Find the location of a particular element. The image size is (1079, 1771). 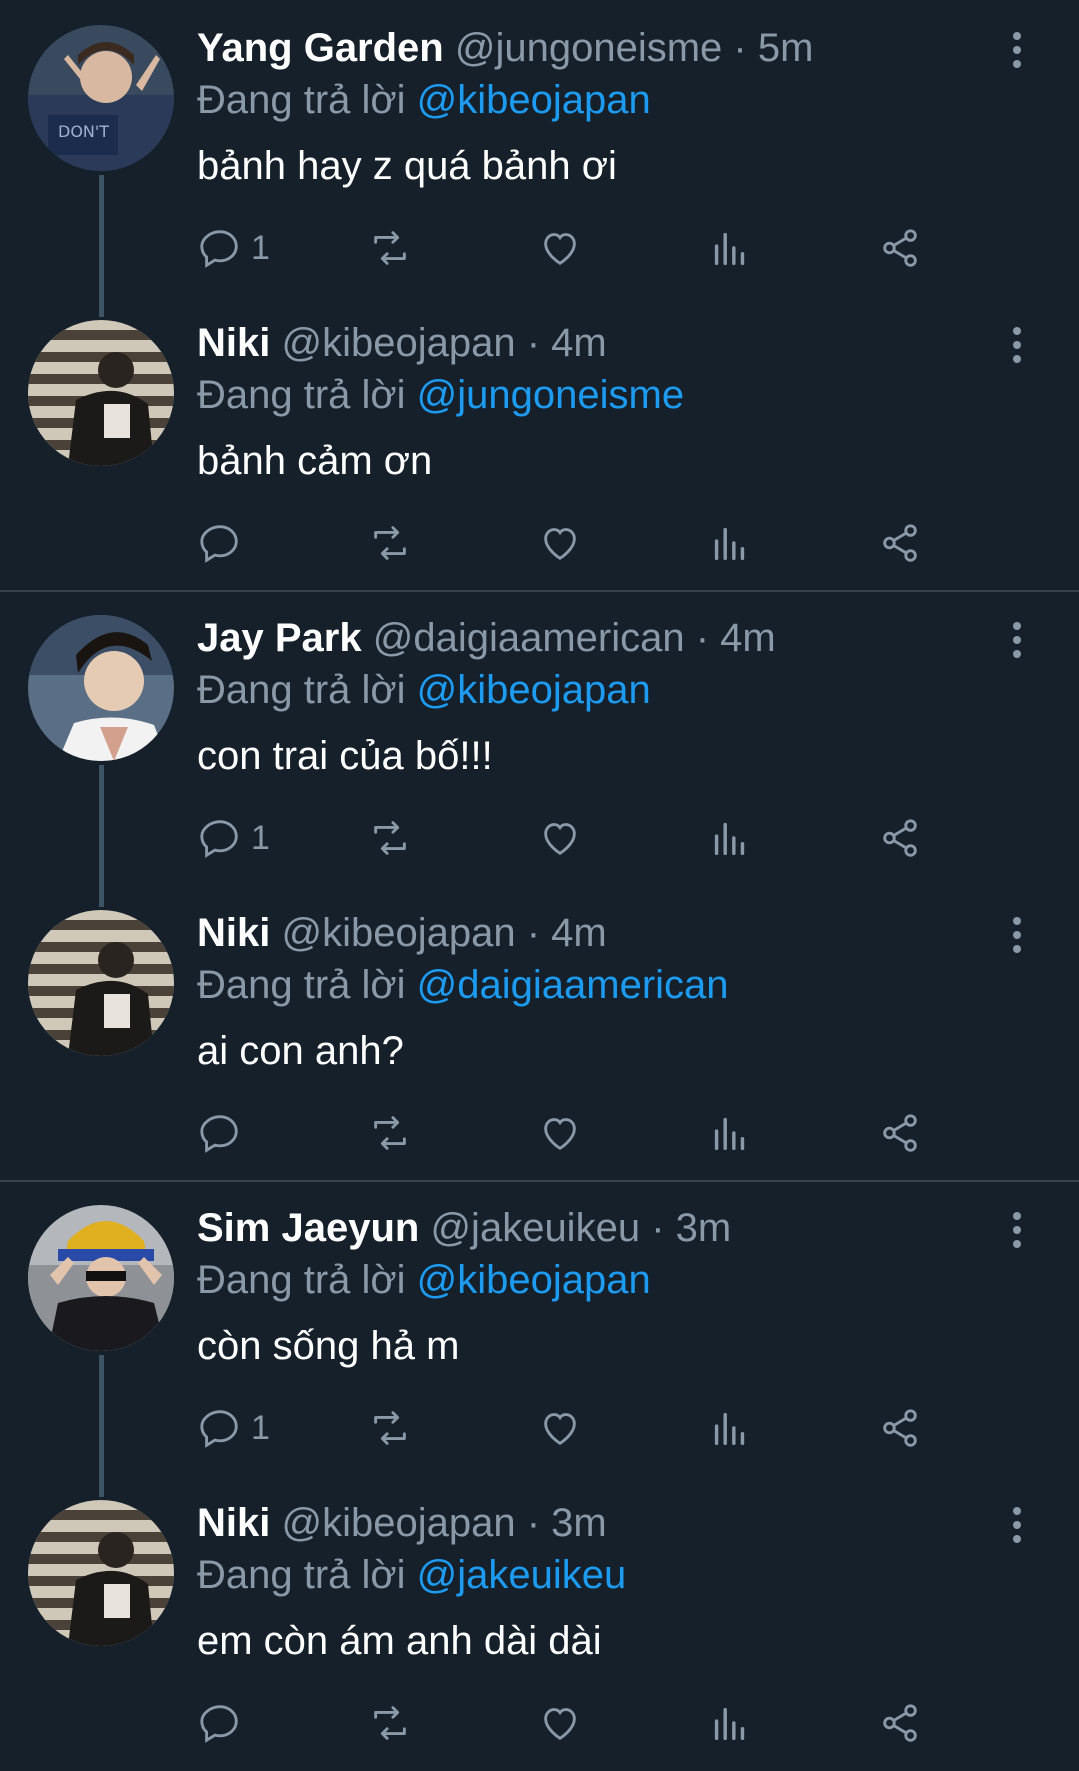

author-name: Yang Garden is located at coordinates (320, 48).